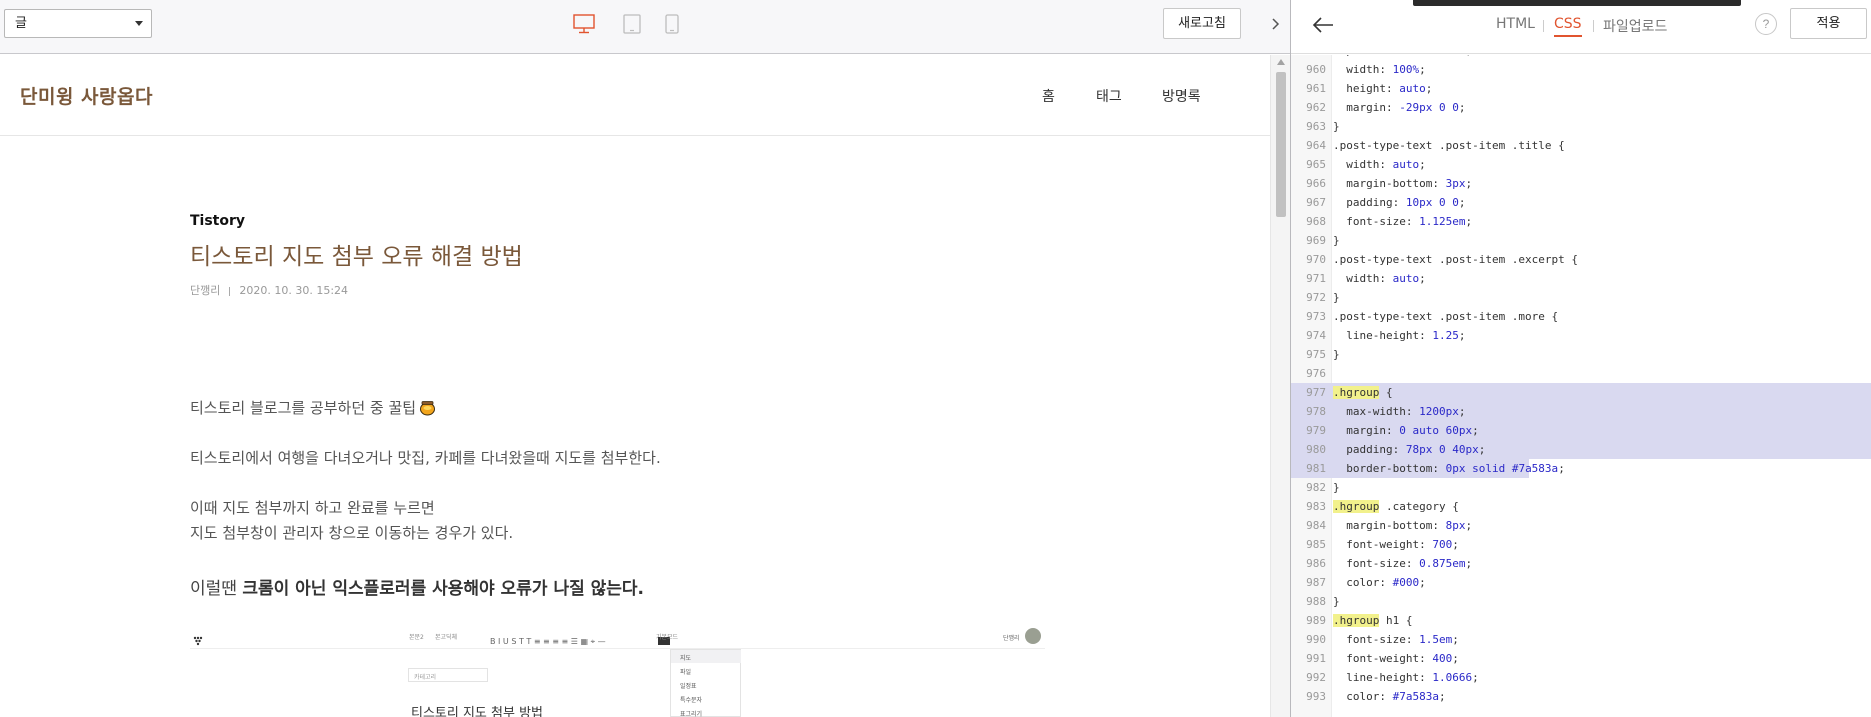 The image size is (1871, 717). Describe the element at coordinates (1406, 107) in the screenshot. I see `code-text: margin: -29px 0 0;` at that location.